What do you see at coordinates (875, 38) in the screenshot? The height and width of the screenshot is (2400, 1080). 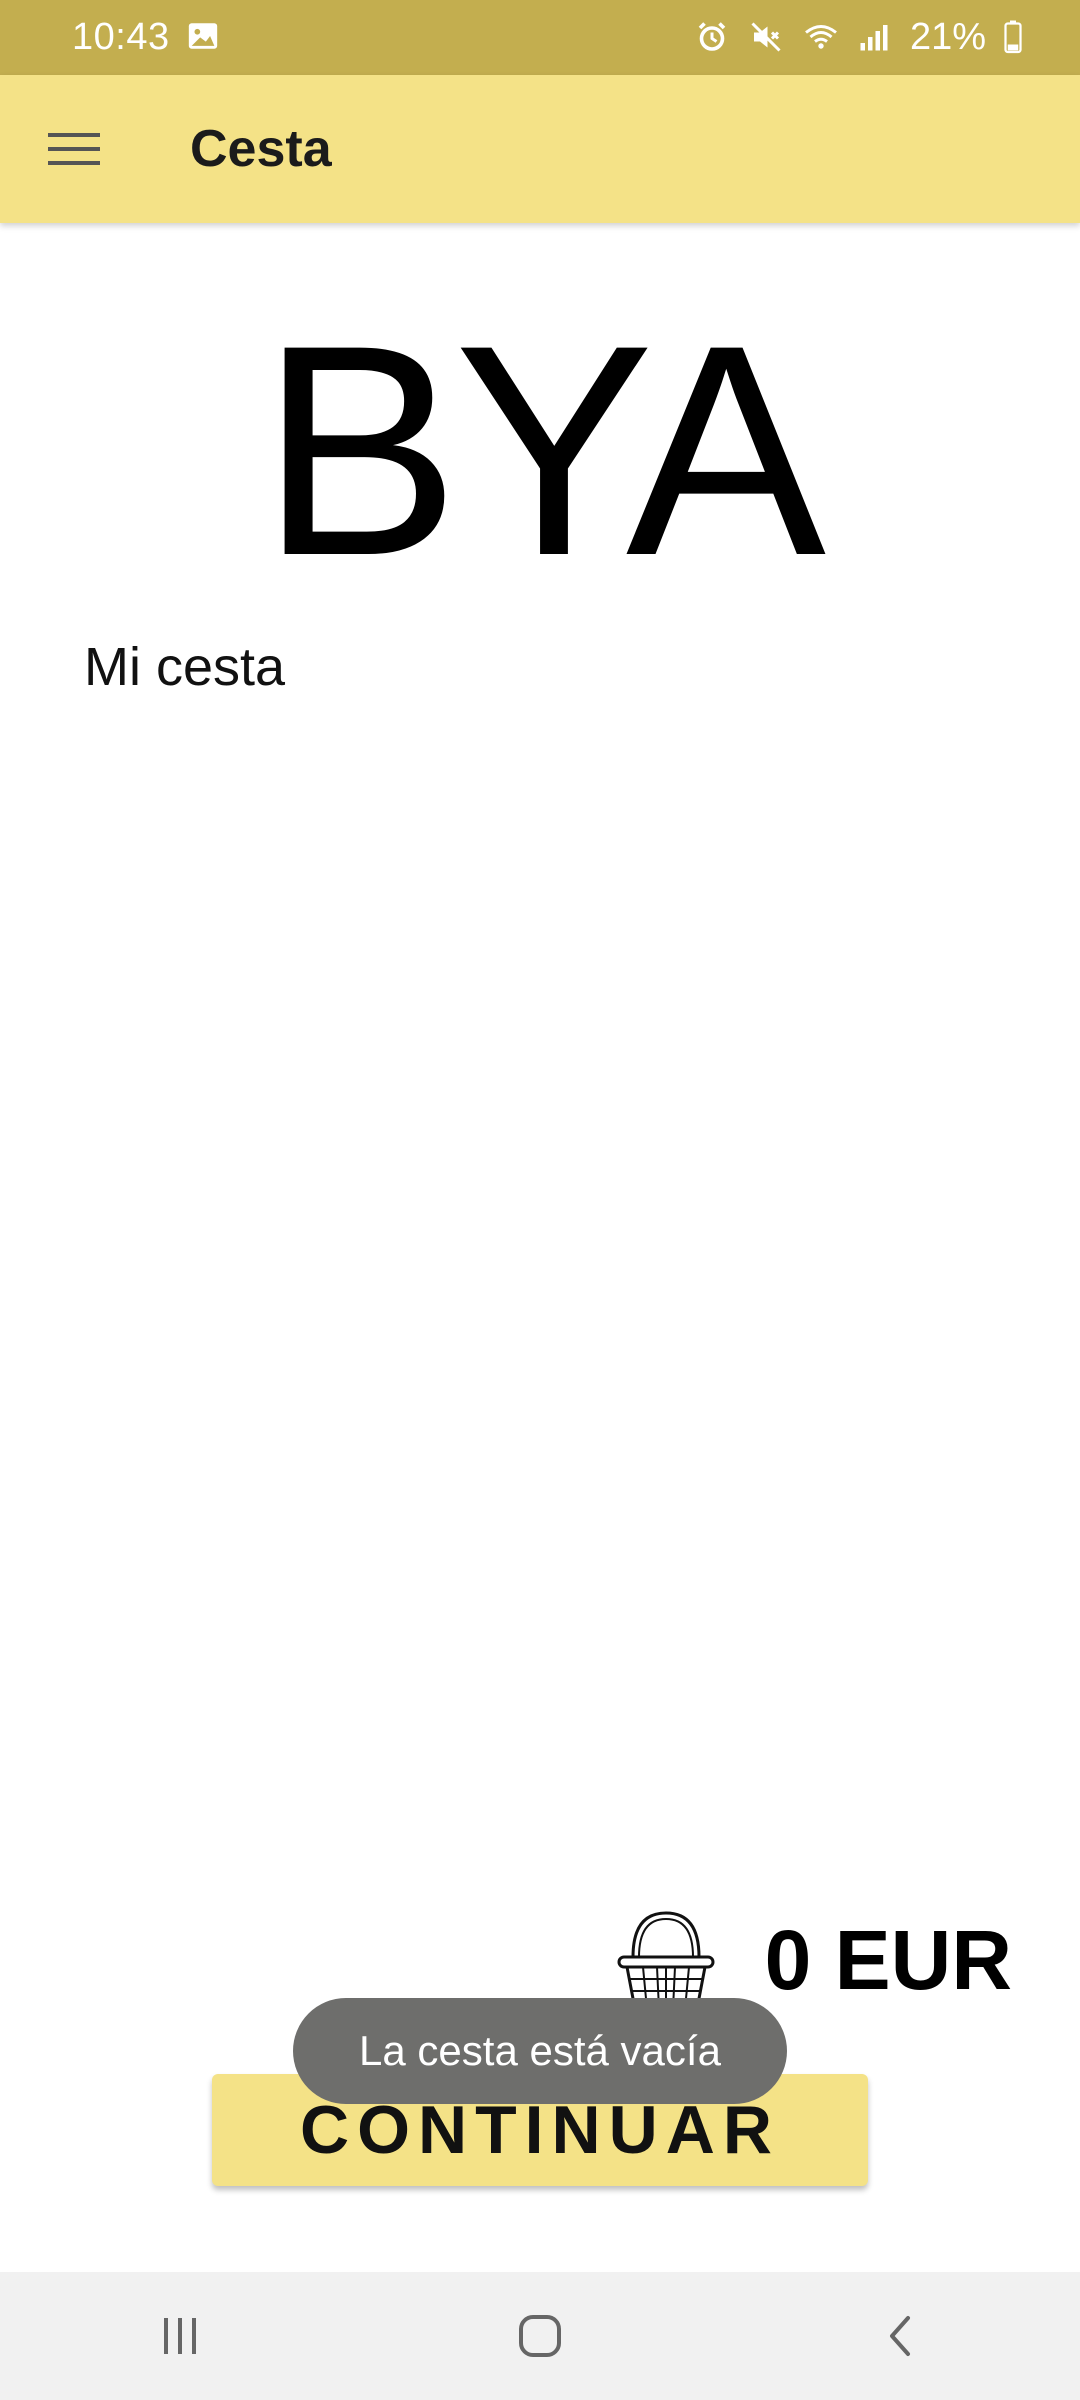 I see `signal-icon` at bounding box center [875, 38].